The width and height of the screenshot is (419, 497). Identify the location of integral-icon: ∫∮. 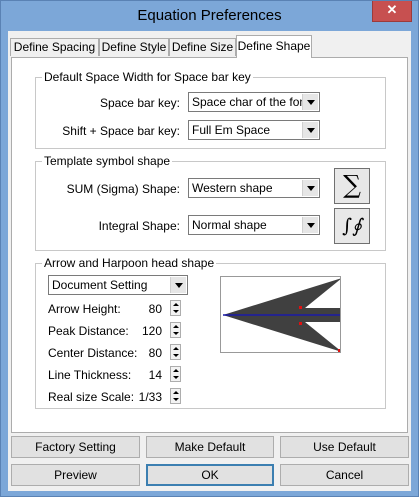
(352, 226).